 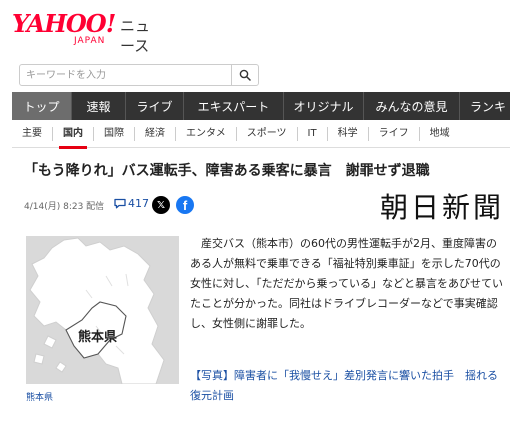 What do you see at coordinates (227, 171) in the screenshot?
I see `article-title: 「もう降りれ」バス運転手、障害ある乗客に暴言 謝罪せず退職` at bounding box center [227, 171].